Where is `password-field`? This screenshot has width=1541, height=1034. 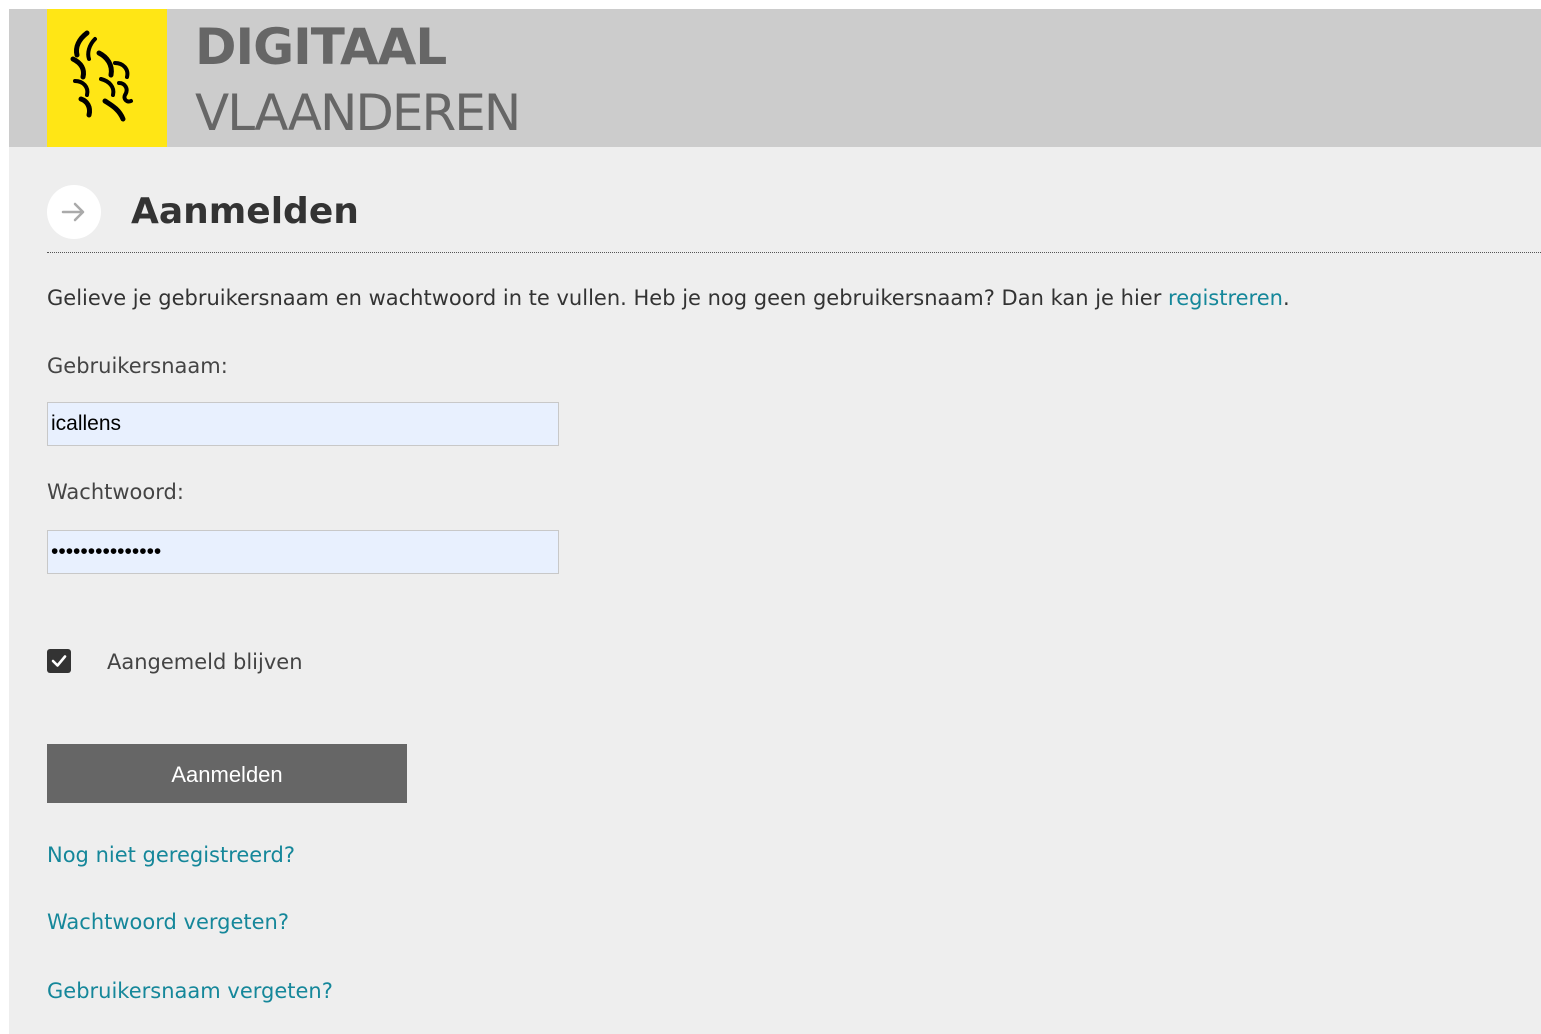
password-field is located at coordinates (303, 552).